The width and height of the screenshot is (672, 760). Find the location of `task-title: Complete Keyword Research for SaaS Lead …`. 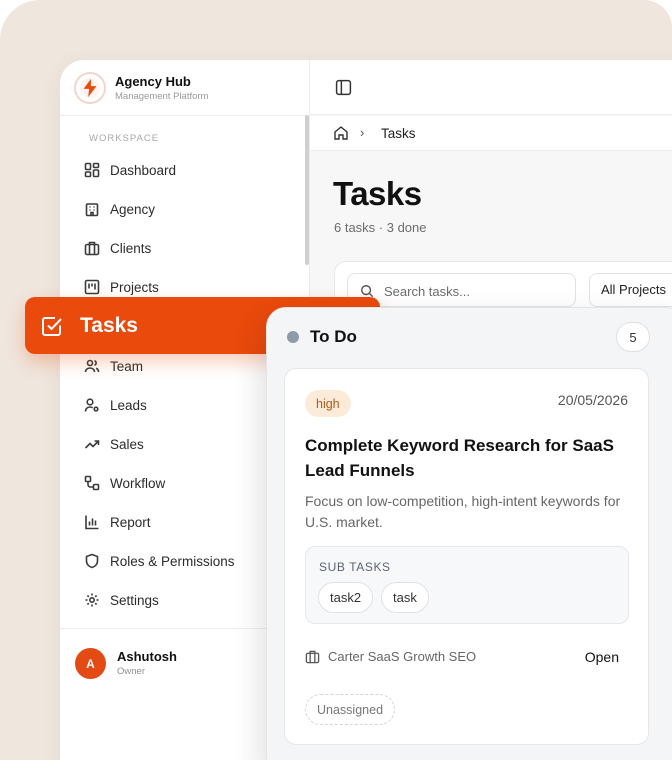

task-title: Complete Keyword Research for SaaS Lead … is located at coordinates (470, 458).